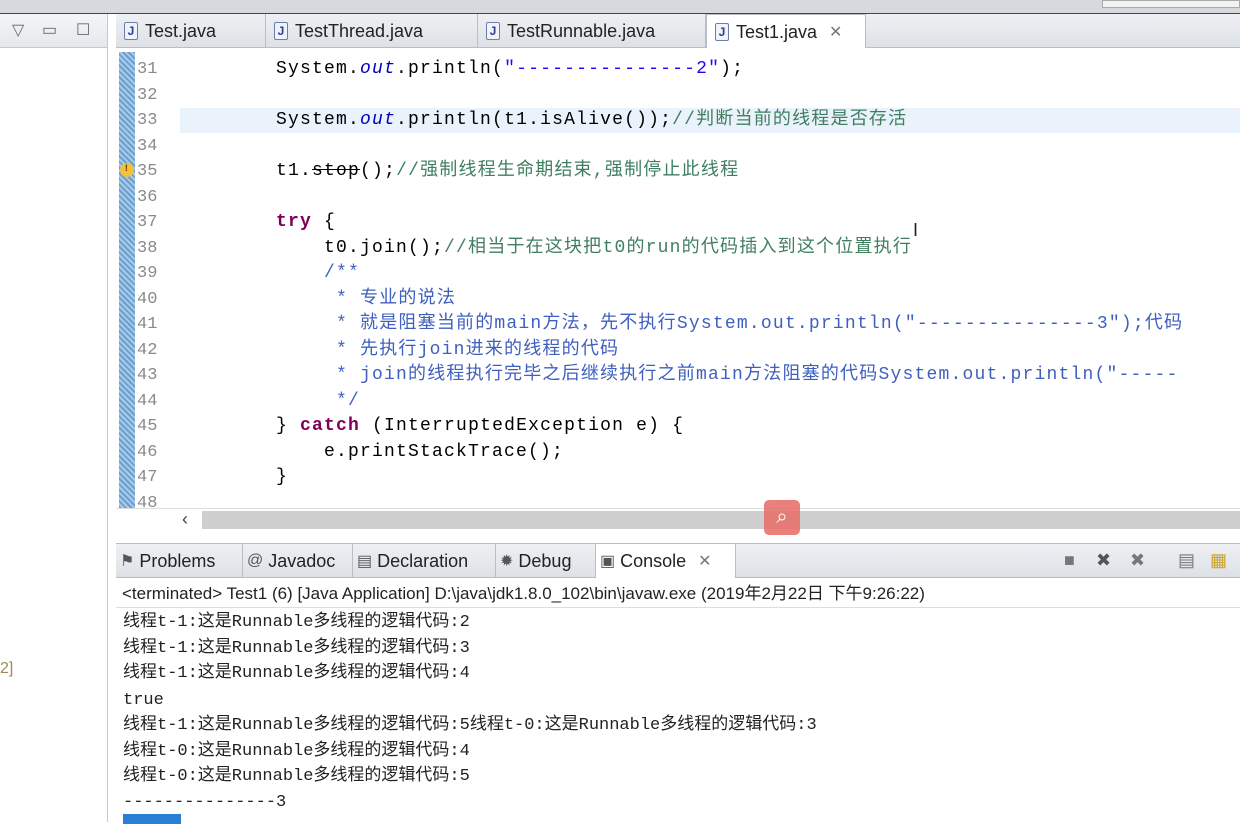 The image size is (1240, 824). I want to click on code-line: 32, so click(678, 95).